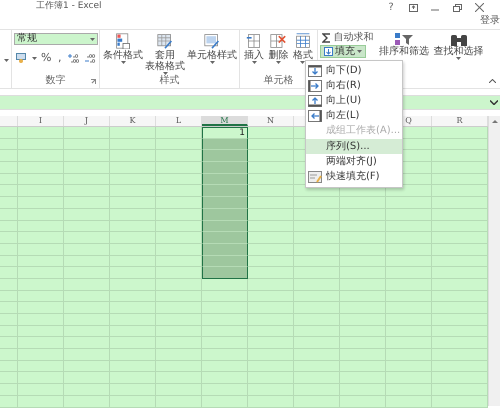 Image resolution: width=500 pixels, height=413 pixels. I want to click on fill-button: 填充, so click(343, 51).